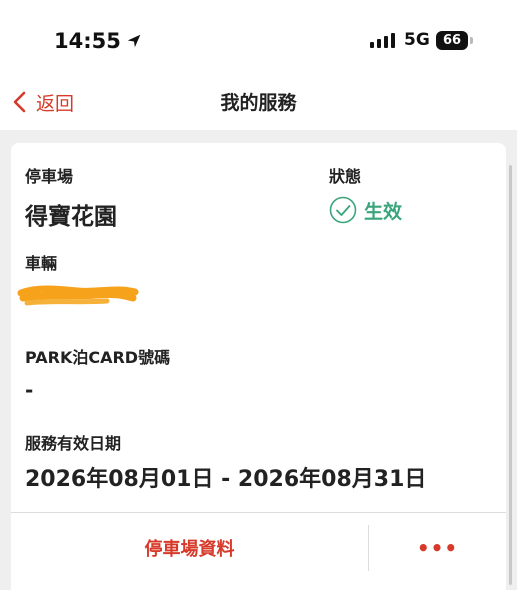 Image resolution: width=517 pixels, height=590 pixels. I want to click on carpark-value: 得寶花園, so click(71, 217).